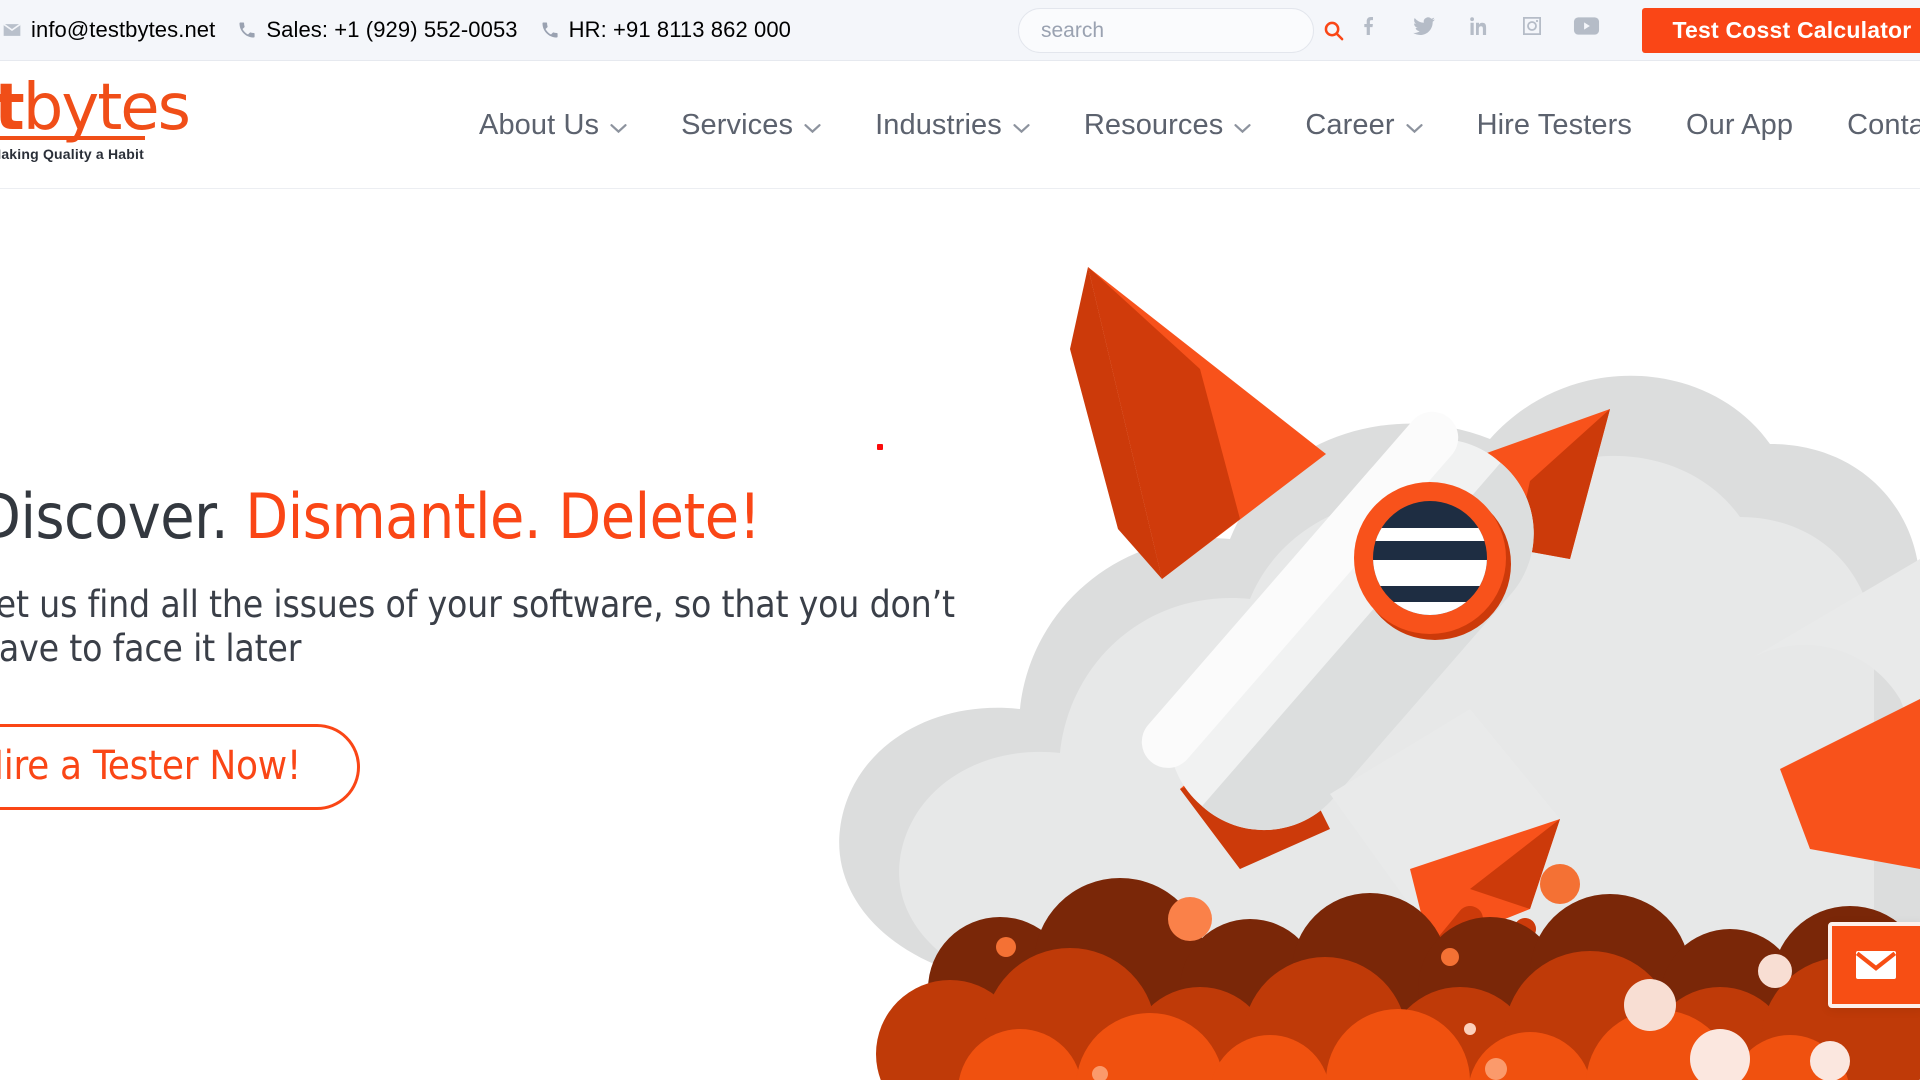 The width and height of the screenshot is (1920, 1080). What do you see at coordinates (180, 767) in the screenshot?
I see `hire-a-tester-button: Hire a Tester Now!` at bounding box center [180, 767].